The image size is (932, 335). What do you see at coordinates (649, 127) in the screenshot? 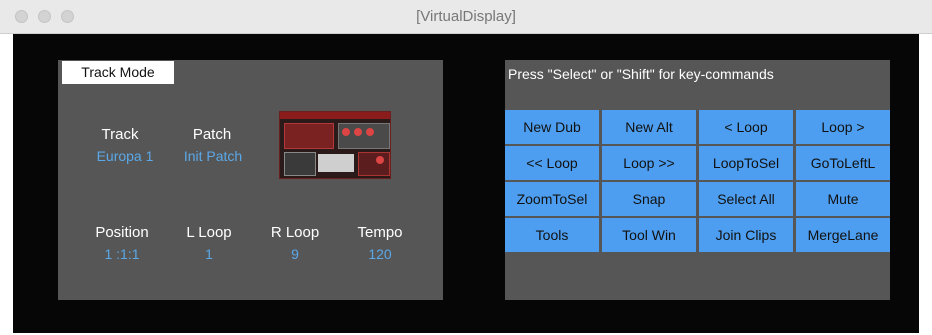
I see `new-alt-button: New Alt` at bounding box center [649, 127].